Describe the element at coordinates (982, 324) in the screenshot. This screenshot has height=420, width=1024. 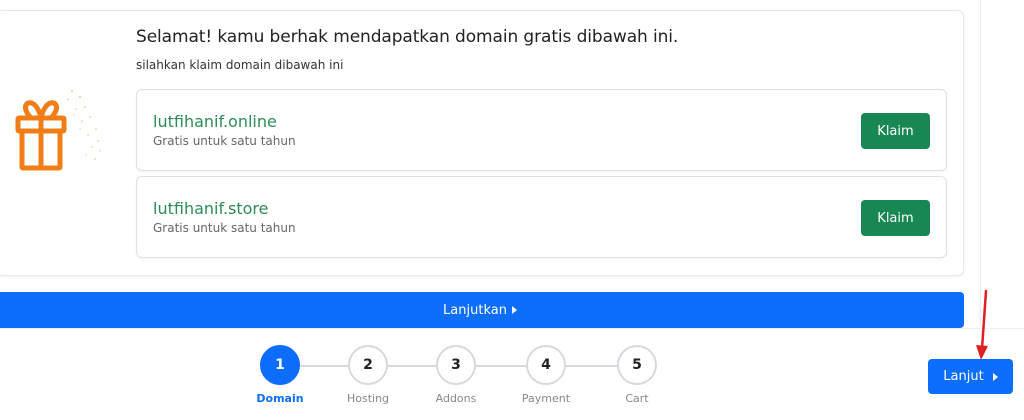
I see `annotation-arrow-icon` at that location.